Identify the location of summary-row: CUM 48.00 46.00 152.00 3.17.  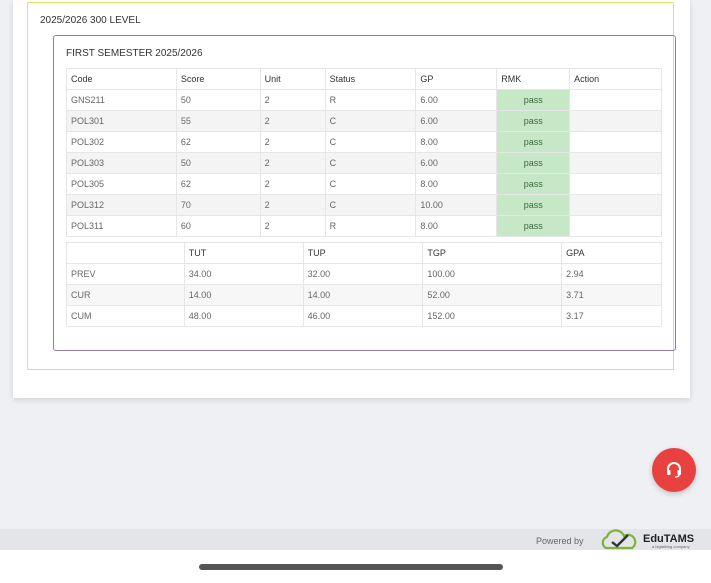
(364, 316).